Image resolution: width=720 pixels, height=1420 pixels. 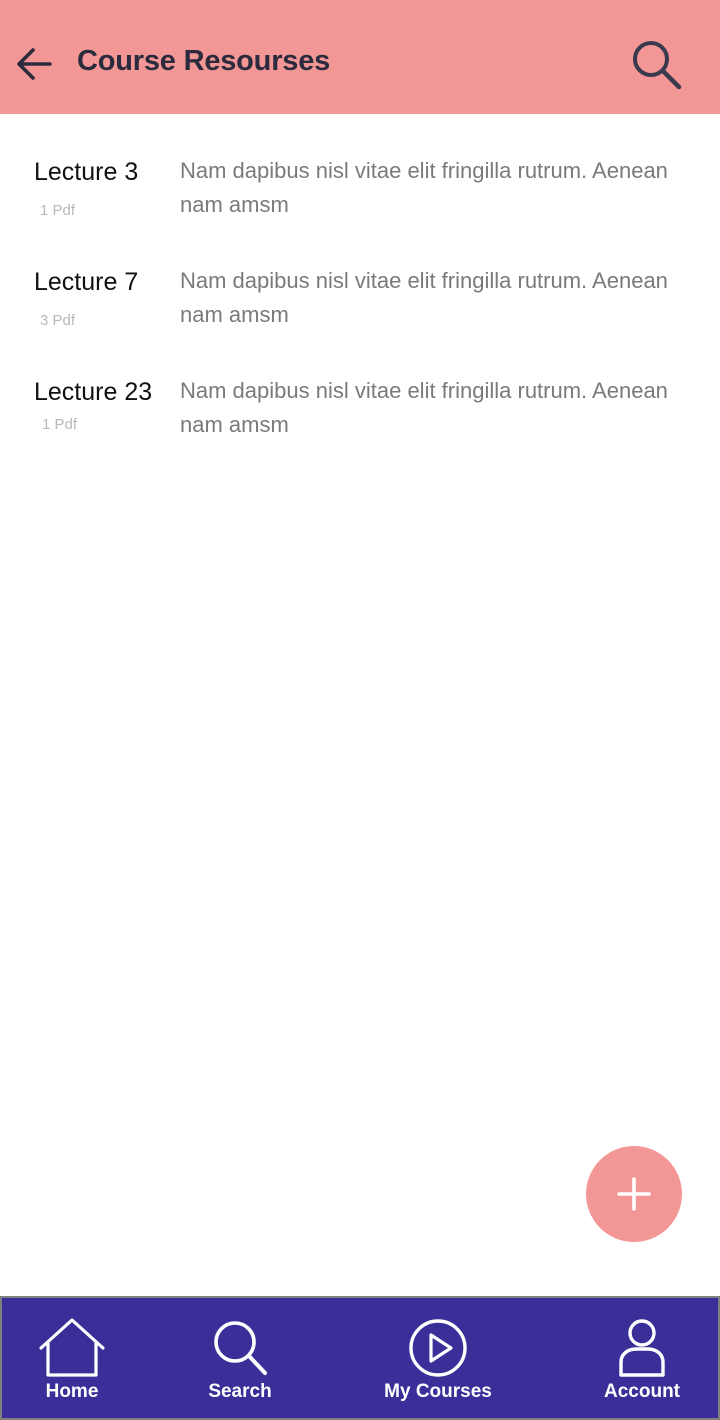 What do you see at coordinates (438, 1391) in the screenshot?
I see `tab-label: My Courses` at bounding box center [438, 1391].